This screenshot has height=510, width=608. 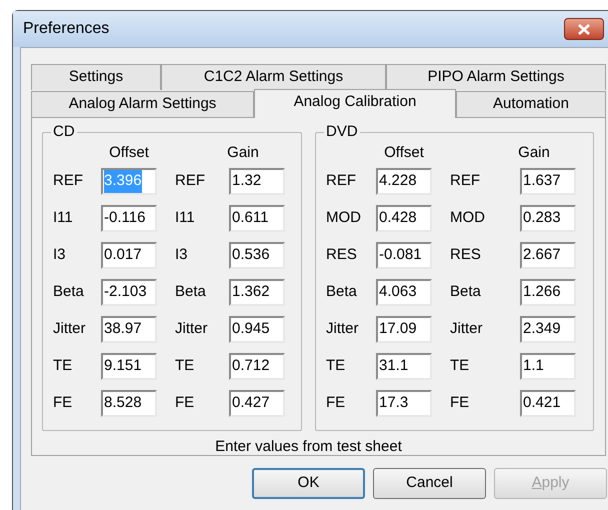 I want to click on input-field: -0.116, so click(x=129, y=218).